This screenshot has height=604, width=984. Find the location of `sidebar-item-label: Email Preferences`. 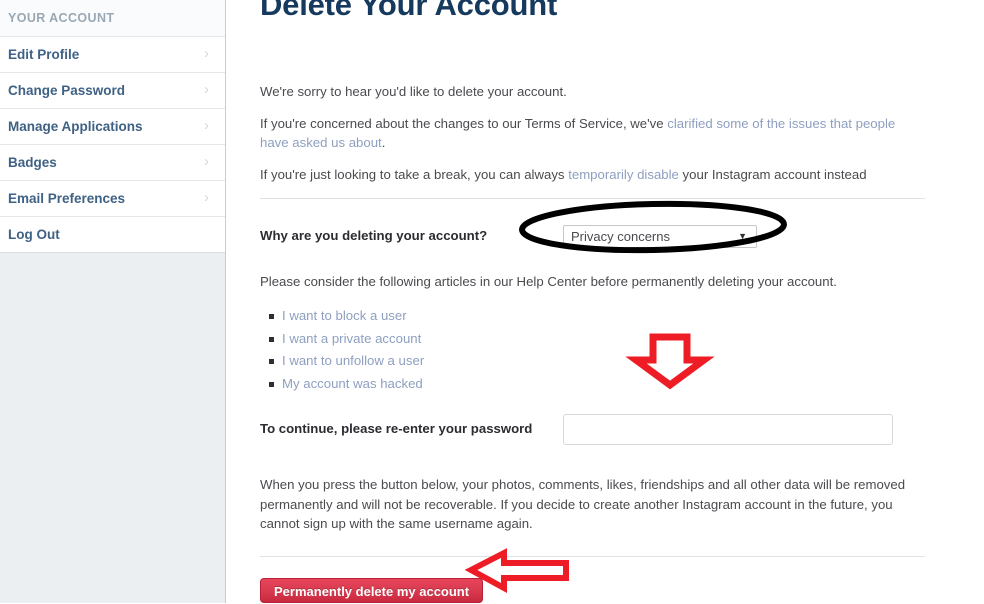

sidebar-item-label: Email Preferences is located at coordinates (67, 198).